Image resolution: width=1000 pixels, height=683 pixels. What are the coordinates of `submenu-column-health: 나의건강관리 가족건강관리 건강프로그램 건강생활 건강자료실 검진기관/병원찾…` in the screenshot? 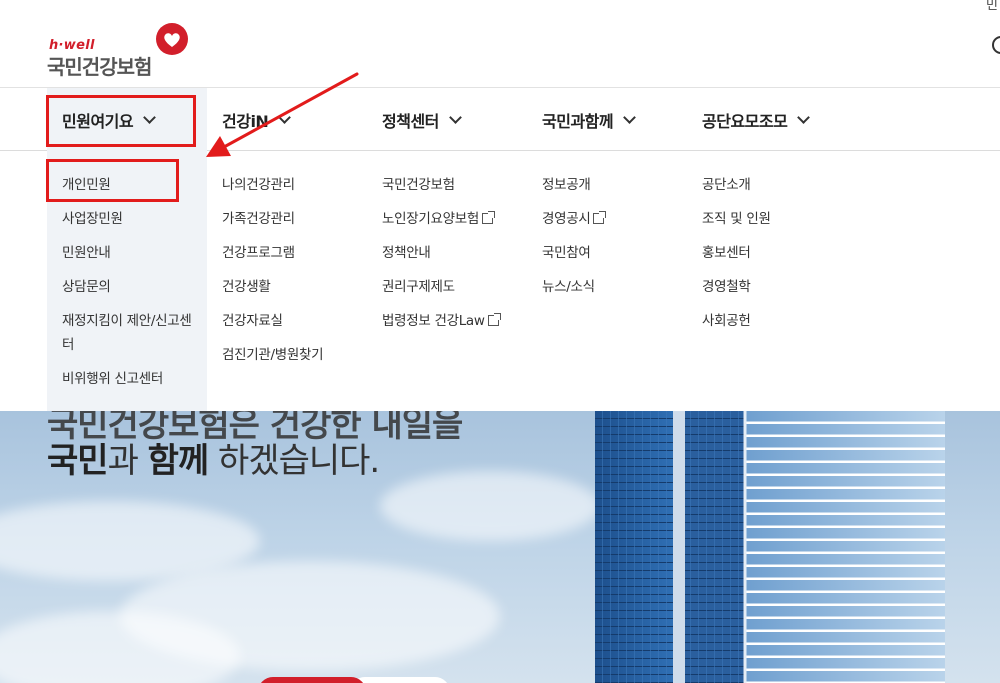 It's located at (273, 275).